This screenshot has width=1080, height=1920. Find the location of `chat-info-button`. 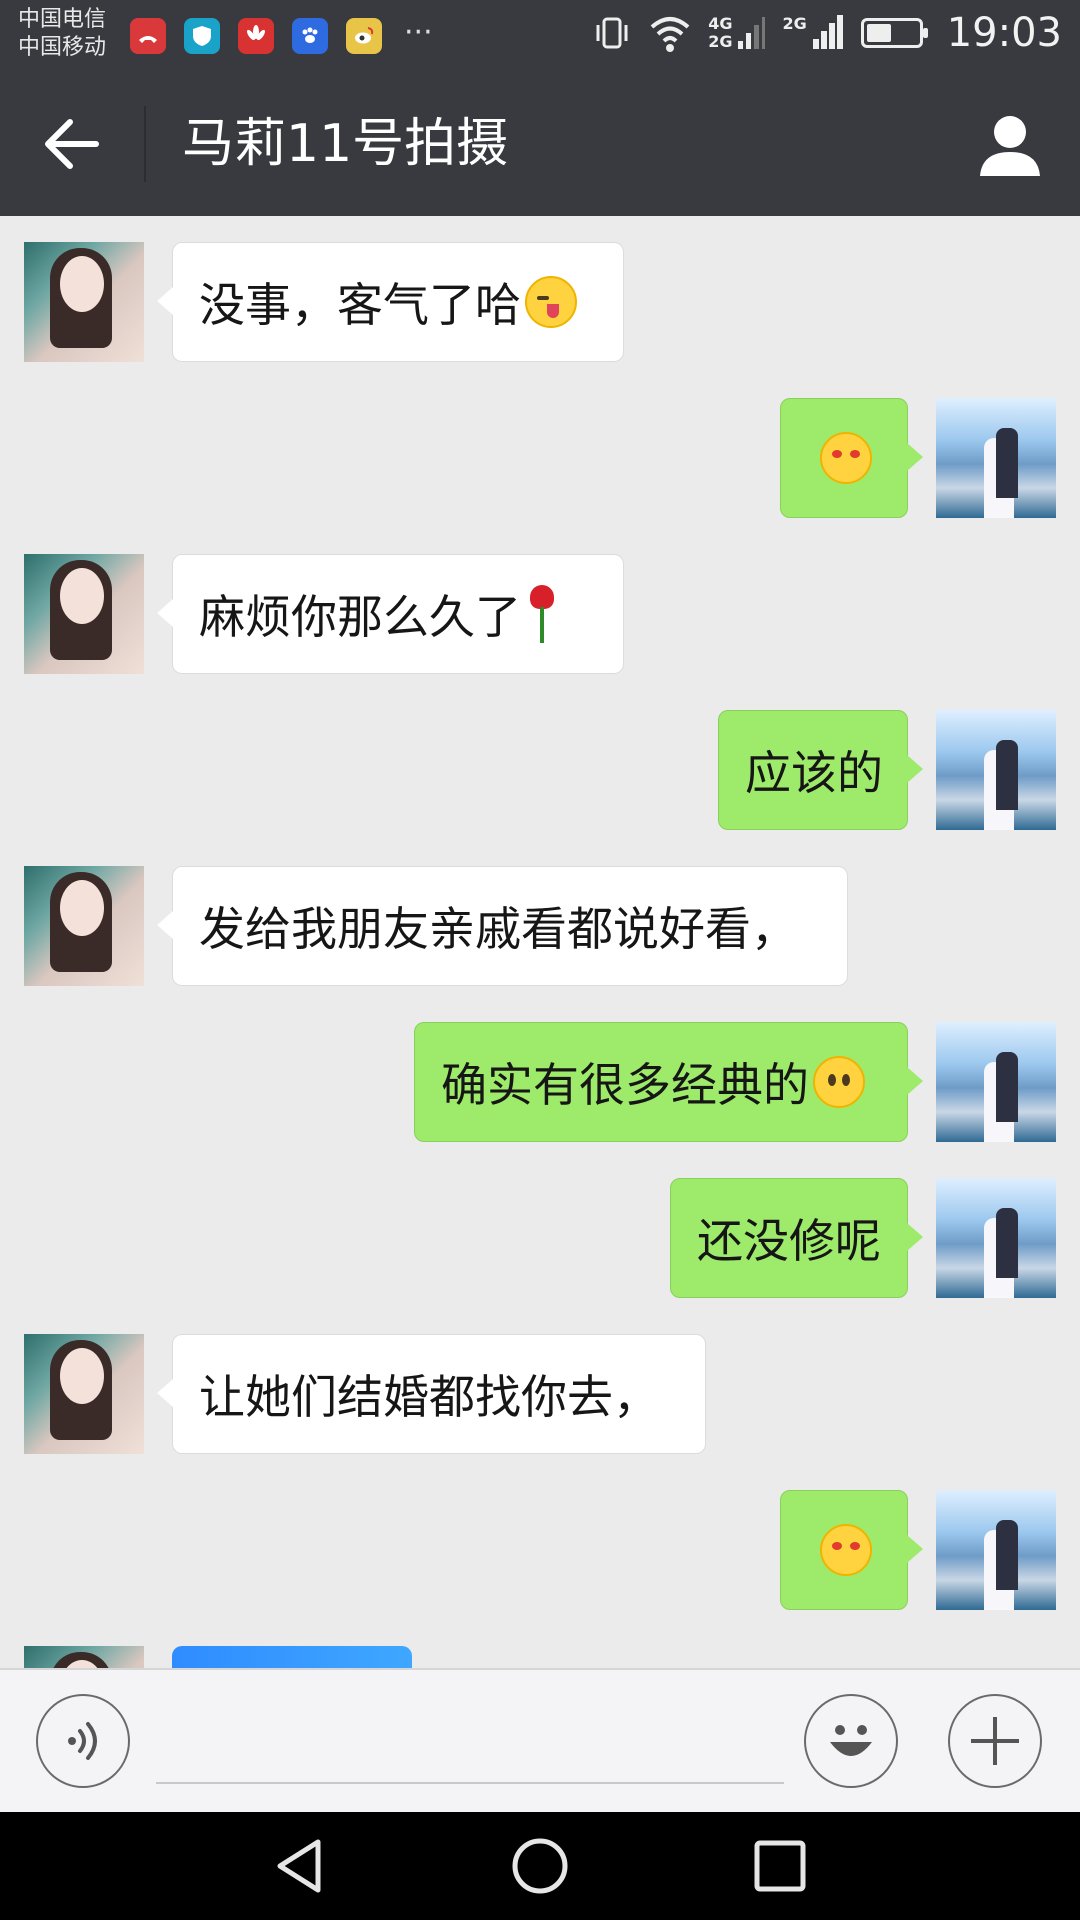

chat-info-button is located at coordinates (1010, 144).